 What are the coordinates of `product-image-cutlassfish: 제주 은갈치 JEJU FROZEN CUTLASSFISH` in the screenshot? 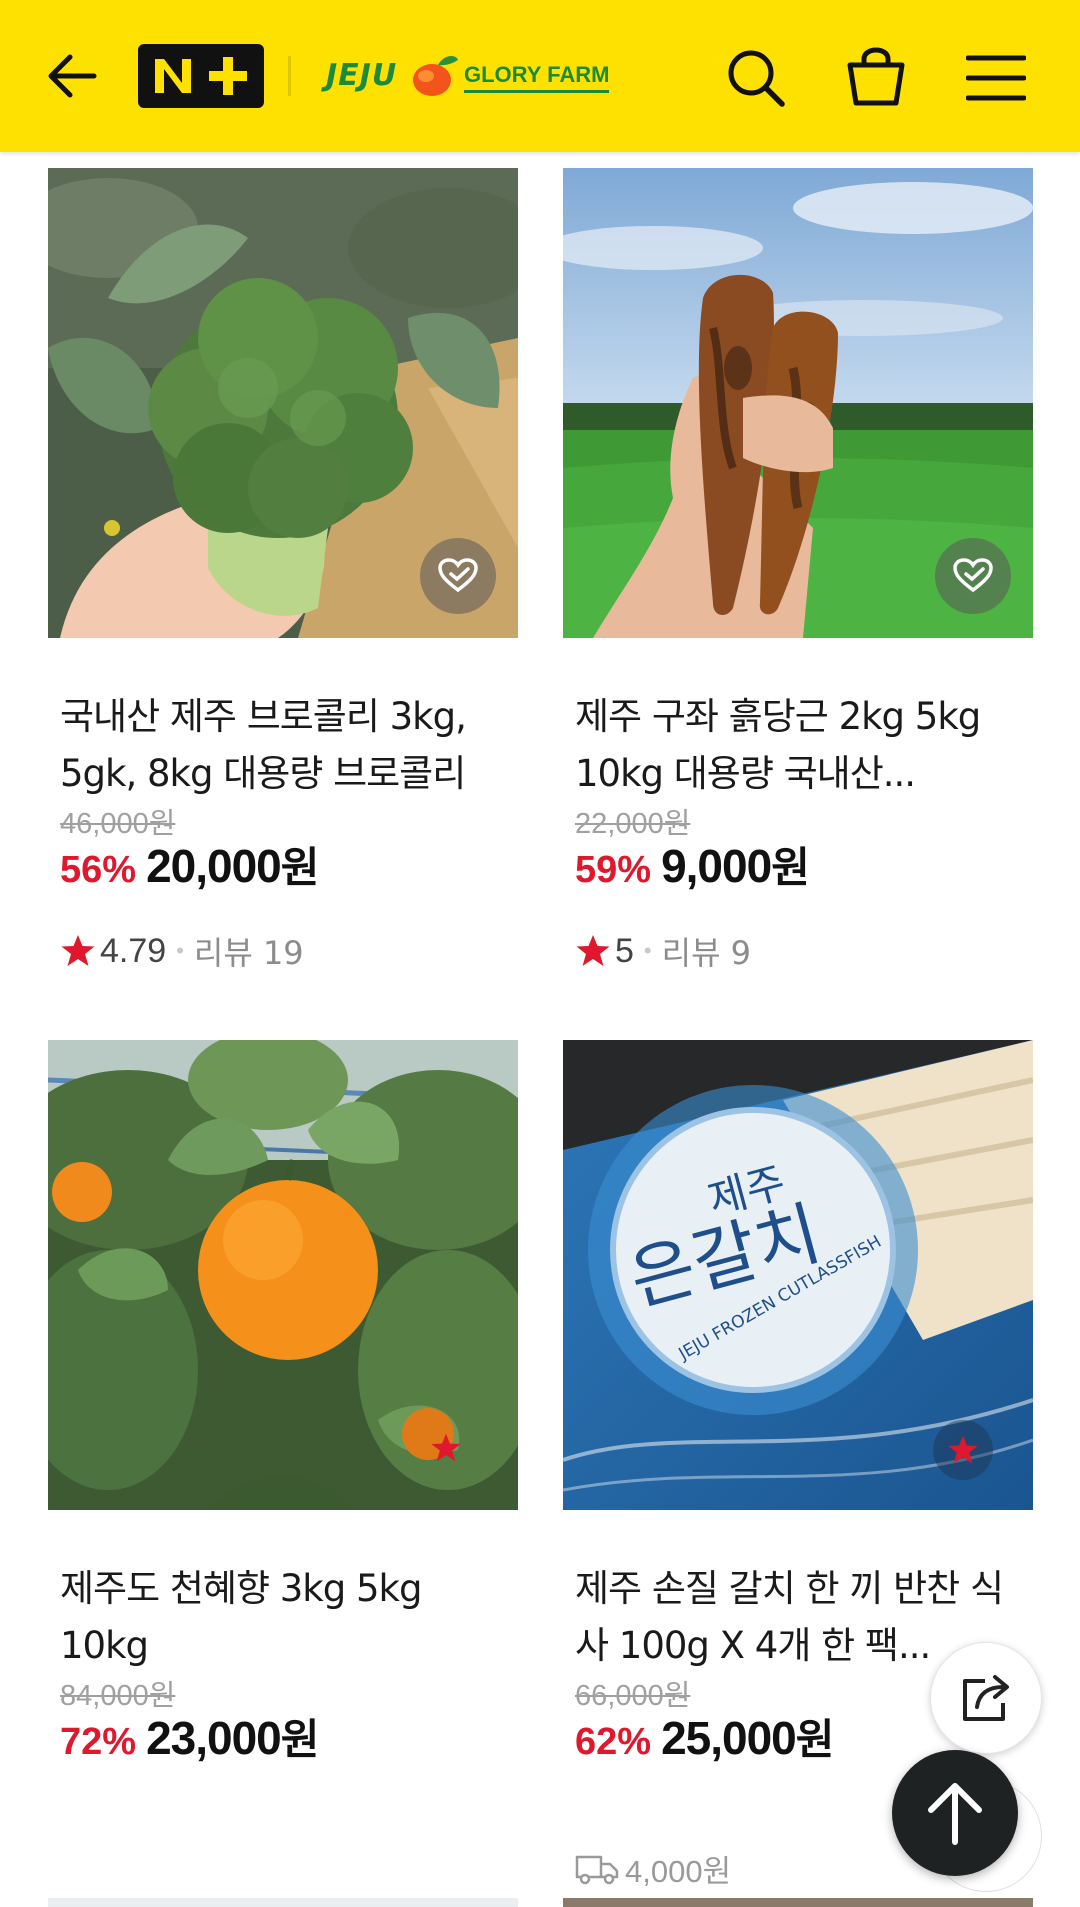 It's located at (798, 1275).